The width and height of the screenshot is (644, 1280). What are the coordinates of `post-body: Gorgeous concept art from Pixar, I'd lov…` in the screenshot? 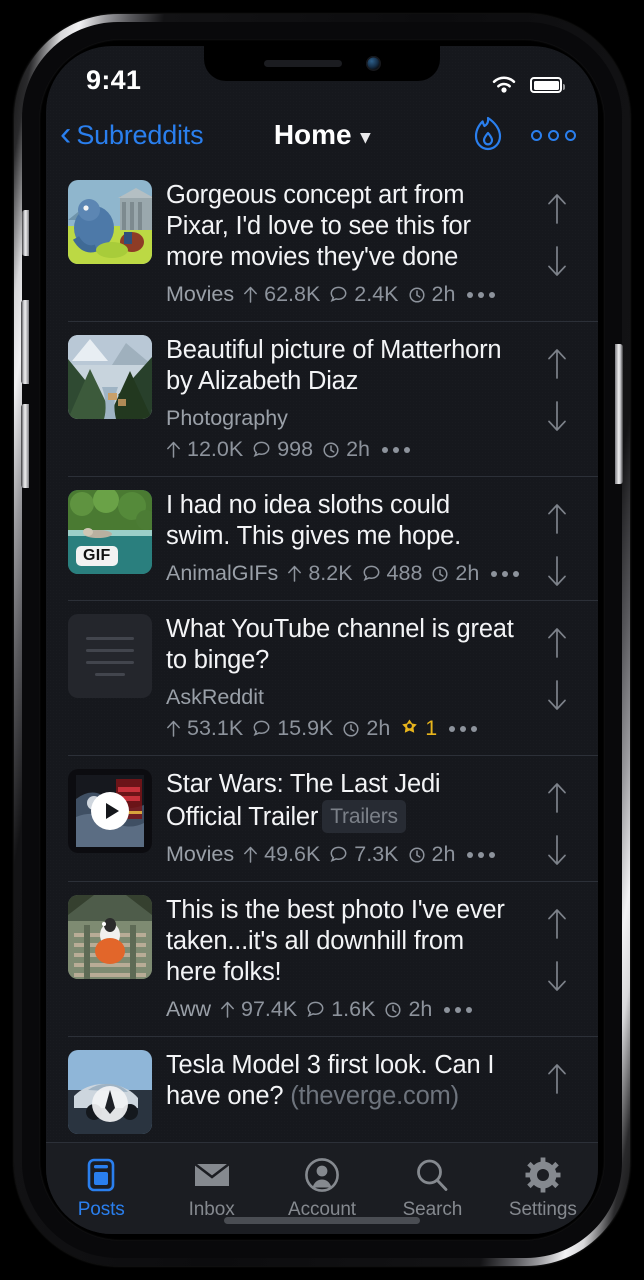 It's located at (343, 250).